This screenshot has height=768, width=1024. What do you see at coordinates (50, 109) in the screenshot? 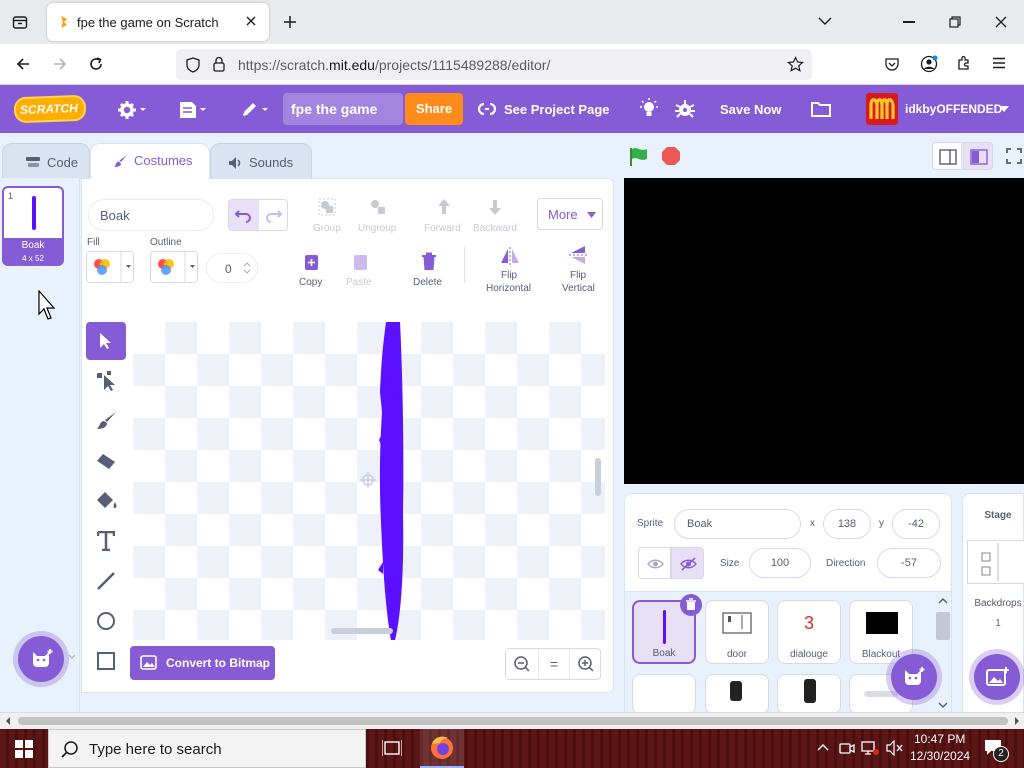
I see `scratch-logo: SCRATCH` at bounding box center [50, 109].